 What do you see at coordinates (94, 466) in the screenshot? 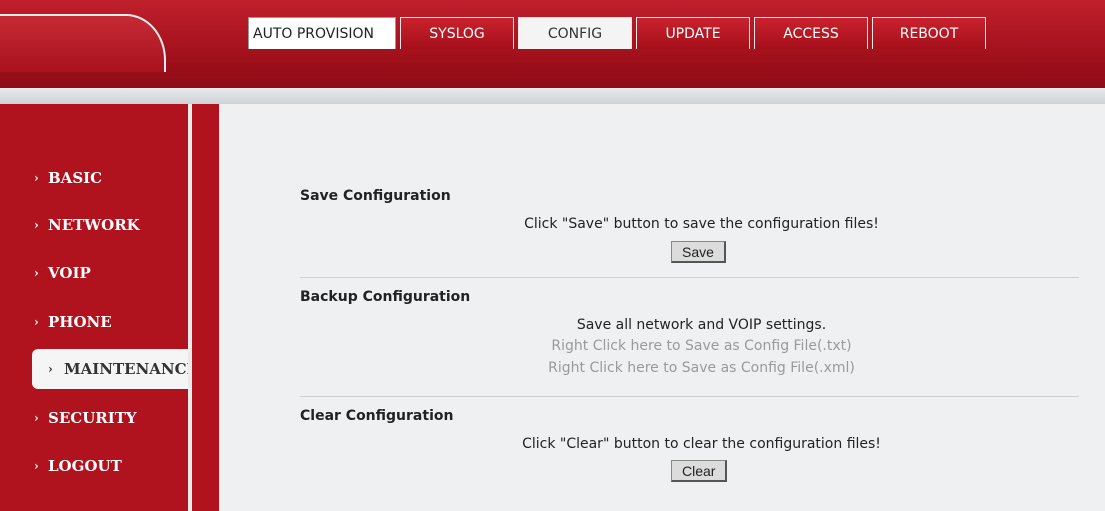
I see `sidebar-item-logout: › LOGOUT` at bounding box center [94, 466].